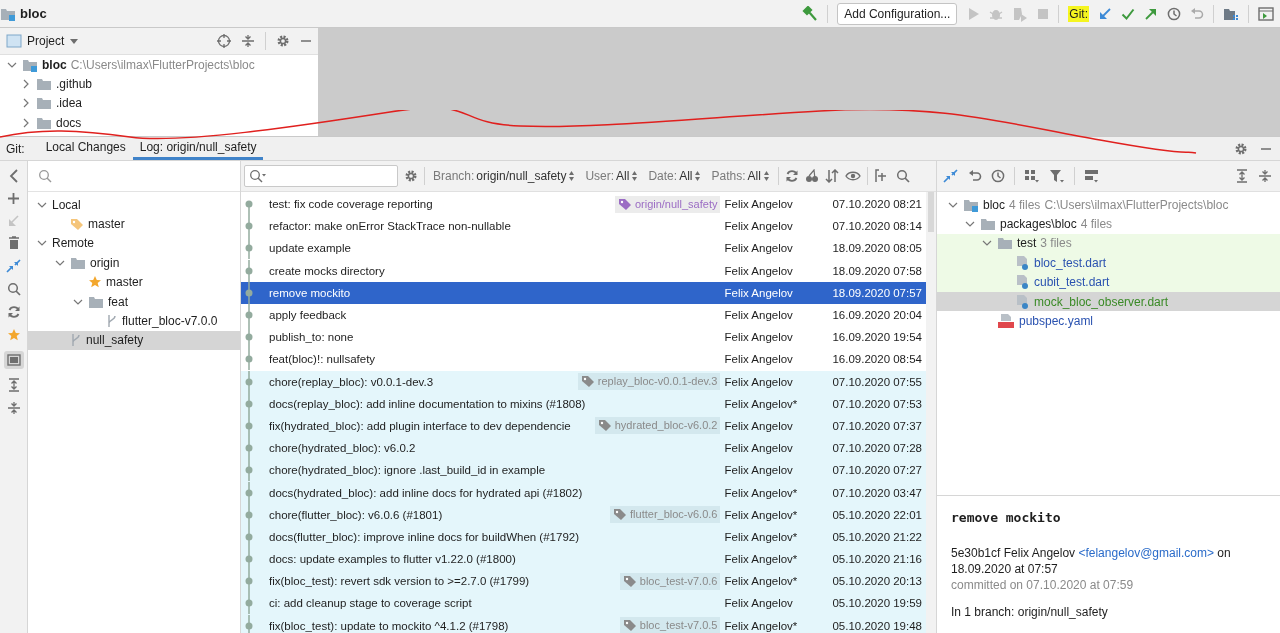  Describe the element at coordinates (583, 204) in the screenshot. I see `commit-row: test: fix code coverage reporting origin/null_safety Felix Angelov 07.10.2020 08:21` at that location.